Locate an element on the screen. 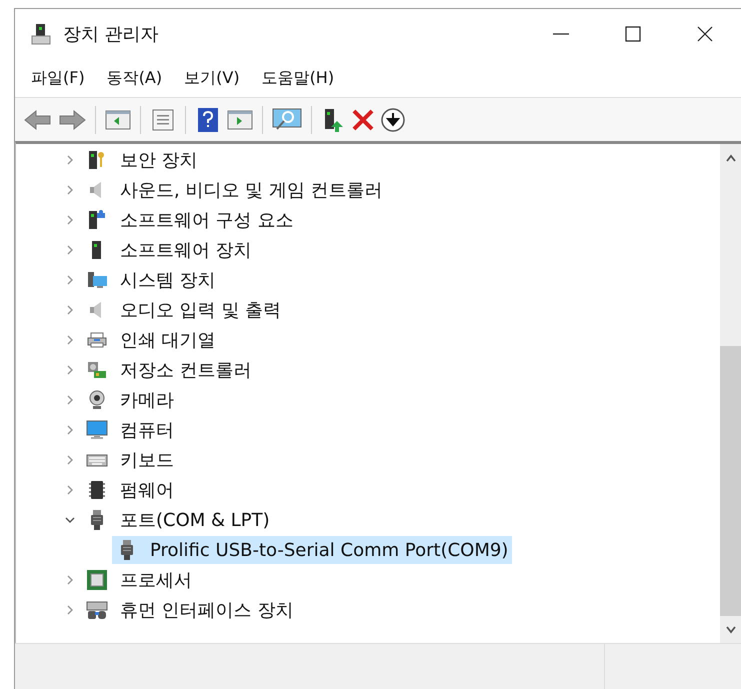 The image size is (741, 689). tree-item: 오디오 입력 및 출력 is located at coordinates (184, 310).